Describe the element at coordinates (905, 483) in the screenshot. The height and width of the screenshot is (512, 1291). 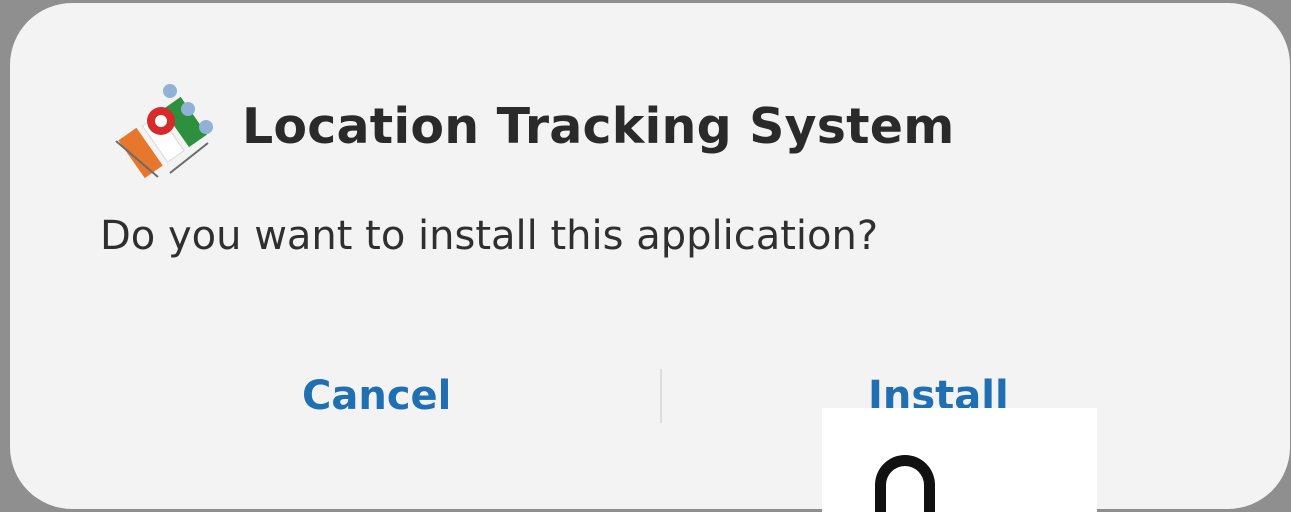
I see `overlay-glyph-icon` at that location.